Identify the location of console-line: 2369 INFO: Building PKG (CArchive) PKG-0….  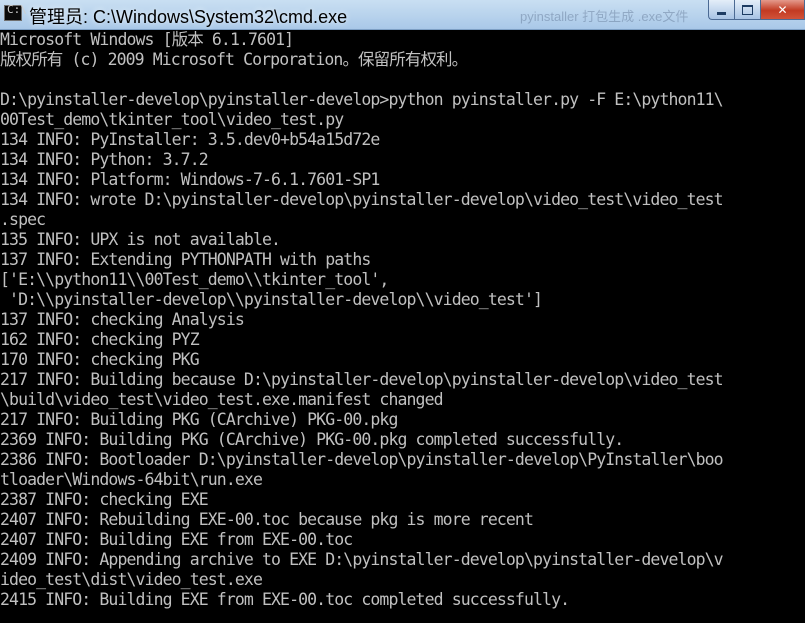
(312, 439).